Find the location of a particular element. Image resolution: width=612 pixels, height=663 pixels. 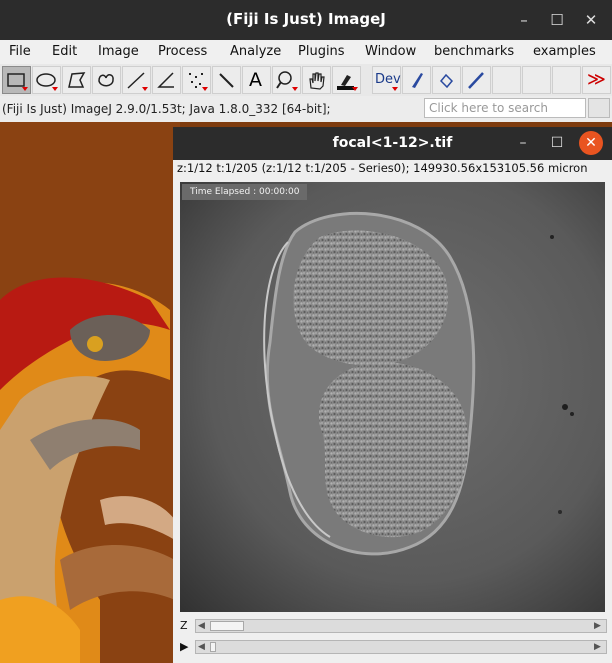

freehand-icon is located at coordinates (106, 80).